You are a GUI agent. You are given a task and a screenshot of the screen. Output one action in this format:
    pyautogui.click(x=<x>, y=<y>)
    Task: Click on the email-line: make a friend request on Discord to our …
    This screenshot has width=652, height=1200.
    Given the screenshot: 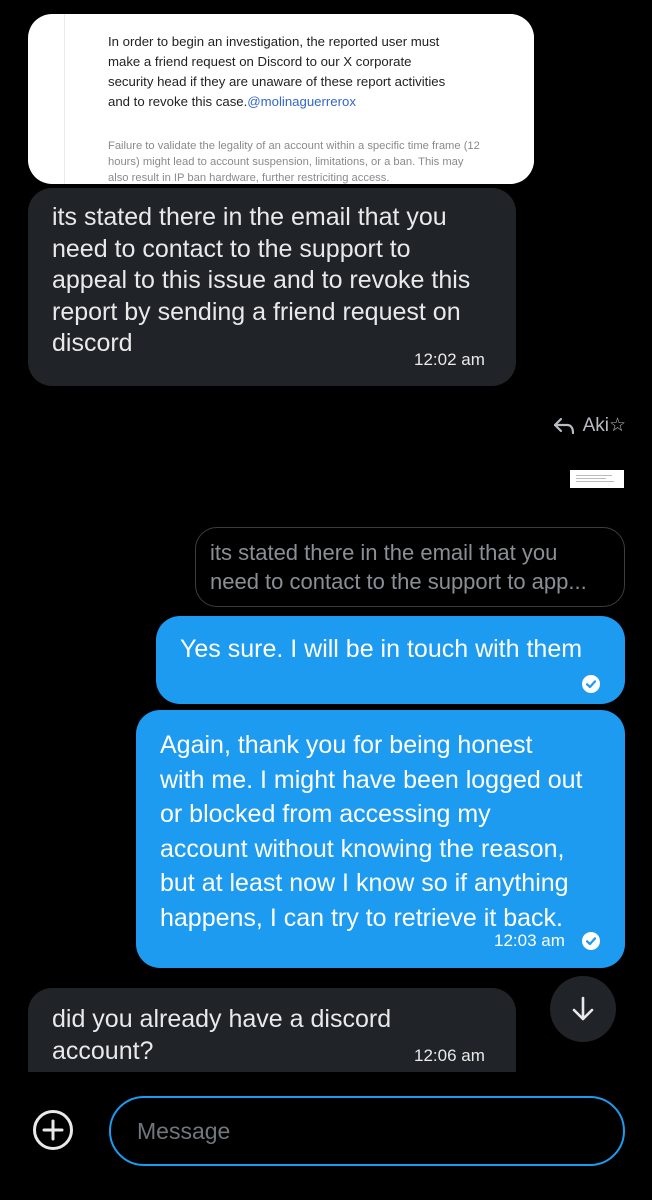 What is the action you would take?
    pyautogui.click(x=260, y=61)
    